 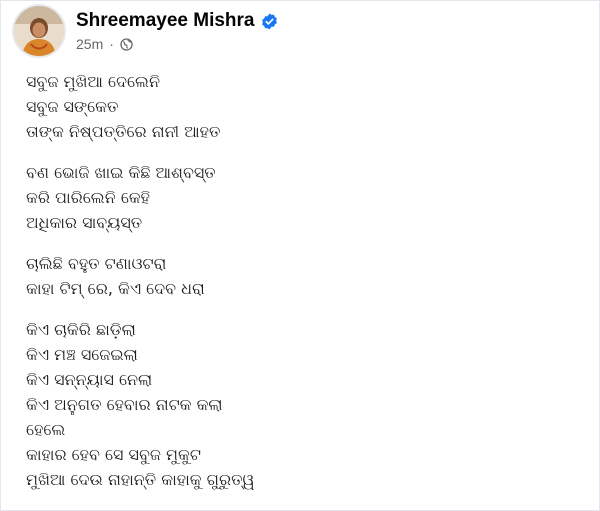 What do you see at coordinates (46, 429) in the screenshot?
I see `poem-line: ହେଲେ` at bounding box center [46, 429].